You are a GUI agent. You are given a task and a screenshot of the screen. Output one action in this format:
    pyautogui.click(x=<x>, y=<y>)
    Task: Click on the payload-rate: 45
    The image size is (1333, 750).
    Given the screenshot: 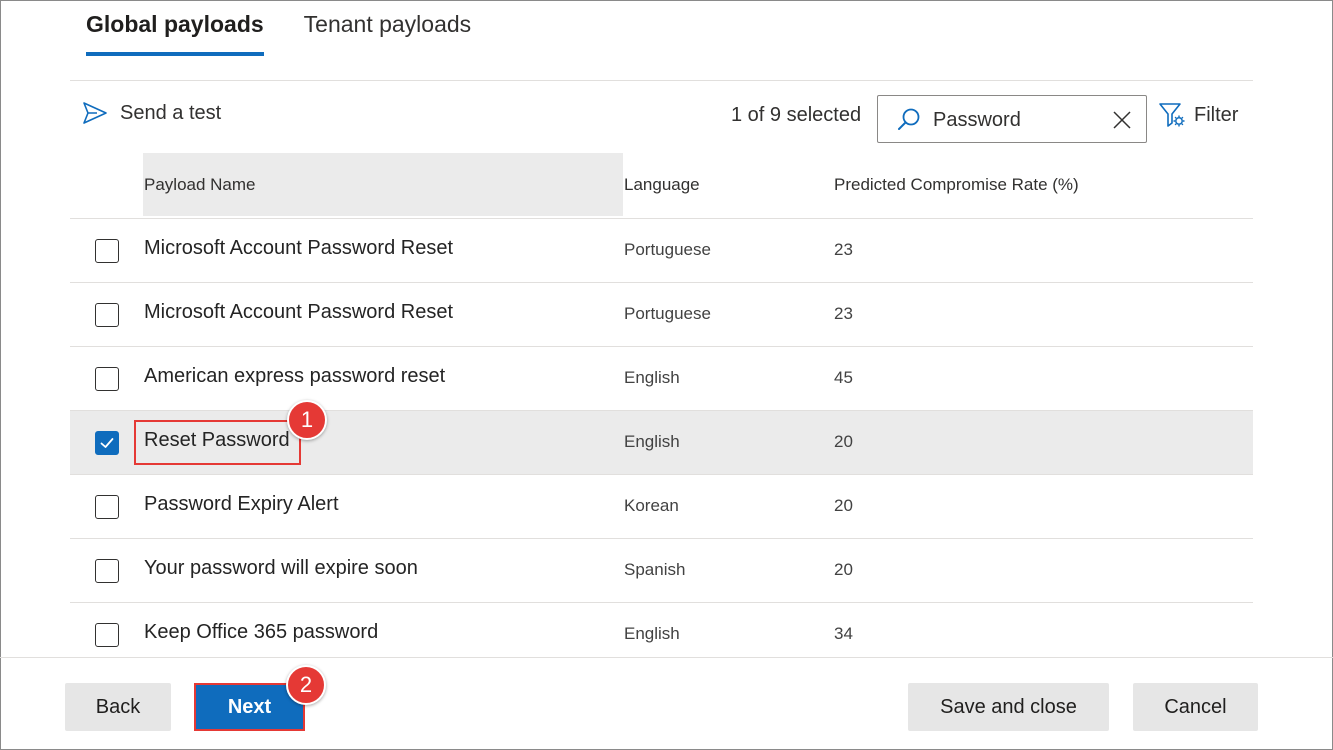 What is the action you would take?
    pyautogui.click(x=843, y=377)
    